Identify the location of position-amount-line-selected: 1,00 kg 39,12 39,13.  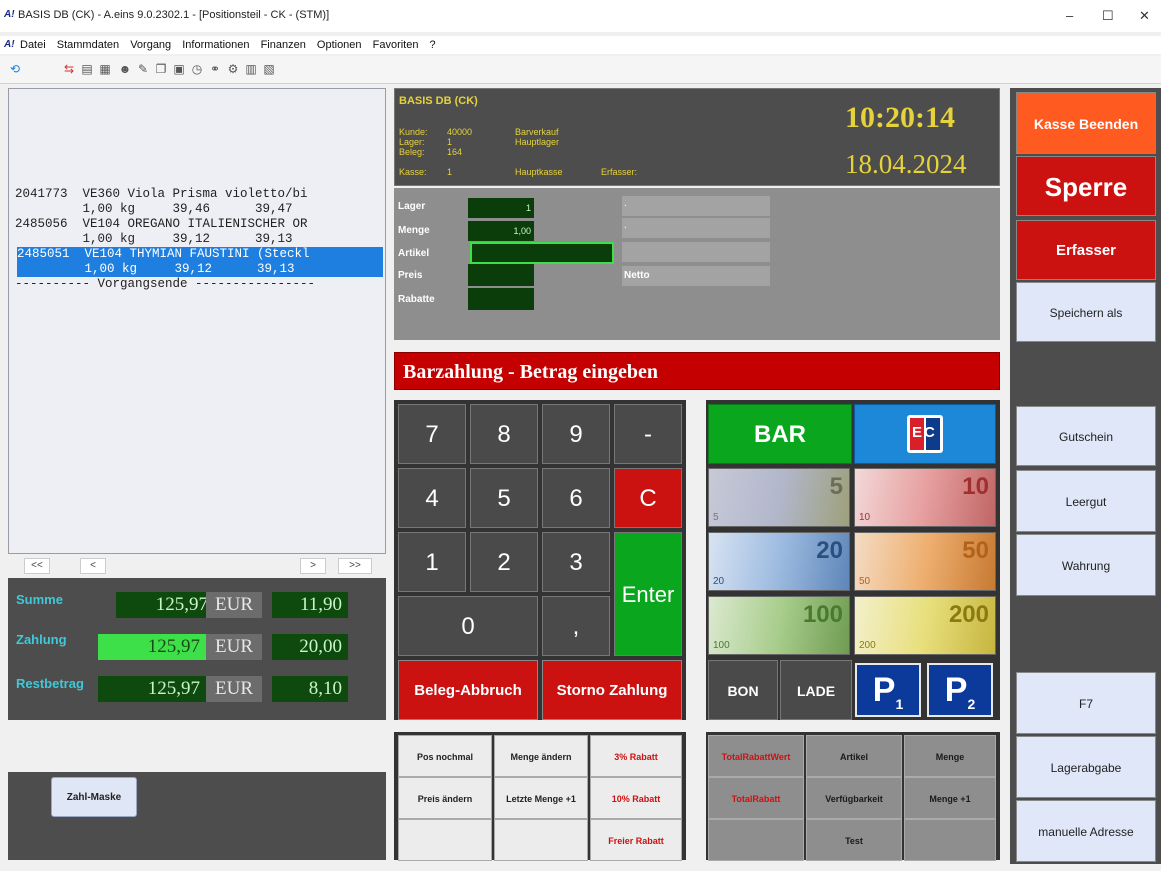
(200, 269).